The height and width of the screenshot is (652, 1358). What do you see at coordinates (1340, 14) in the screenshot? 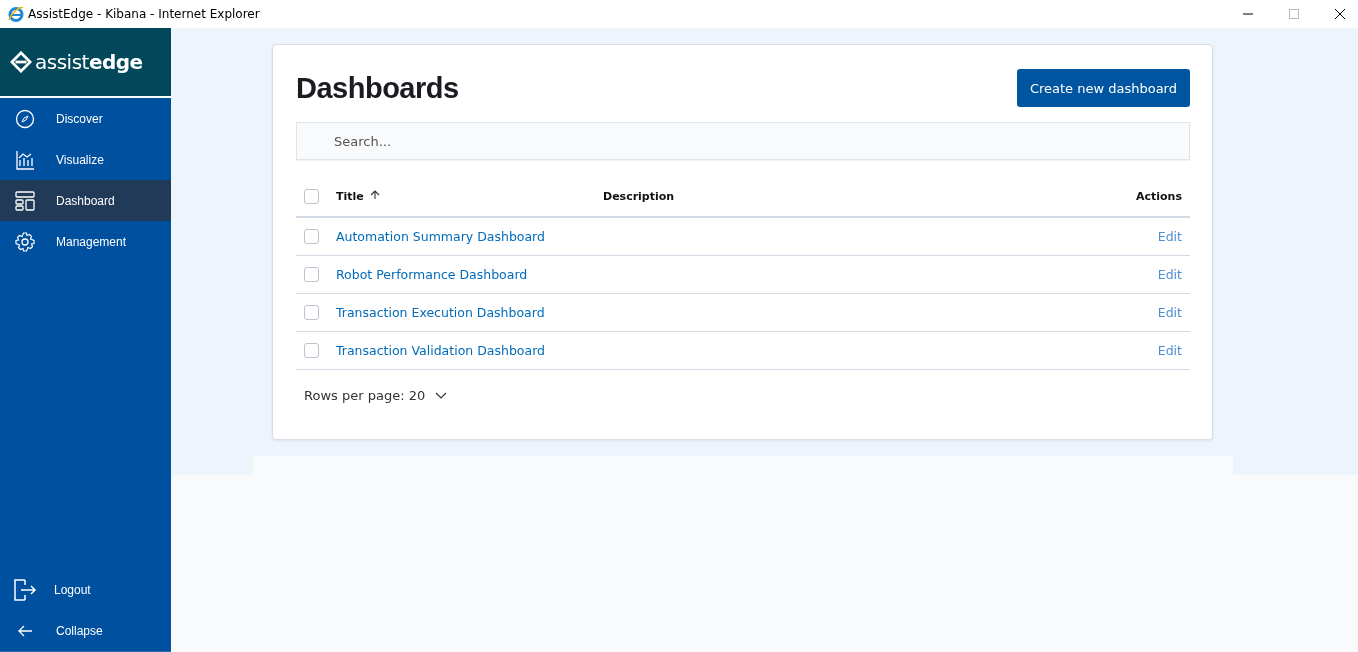
I see `close-icon` at bounding box center [1340, 14].